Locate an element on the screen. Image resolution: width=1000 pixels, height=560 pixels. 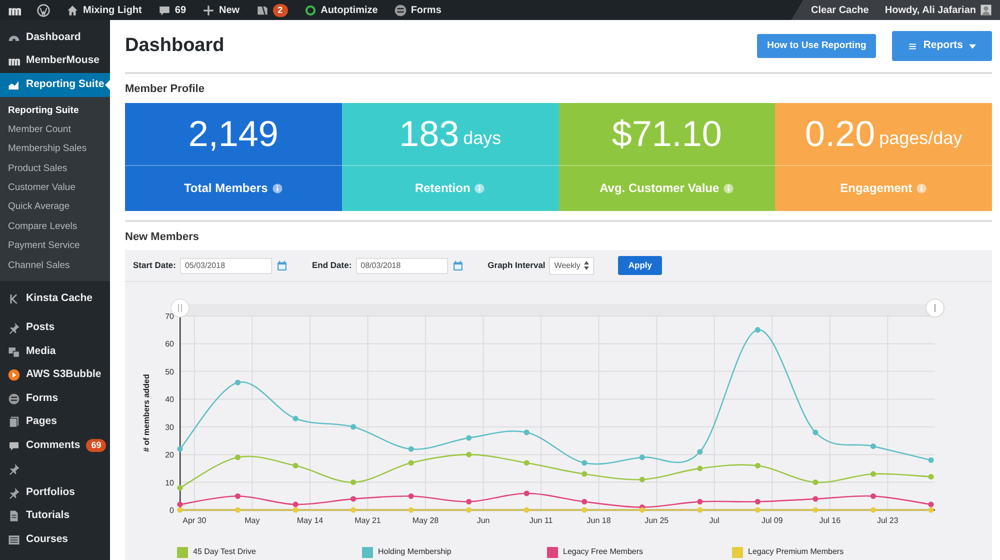
axis-label: 60 is located at coordinates (169, 344).